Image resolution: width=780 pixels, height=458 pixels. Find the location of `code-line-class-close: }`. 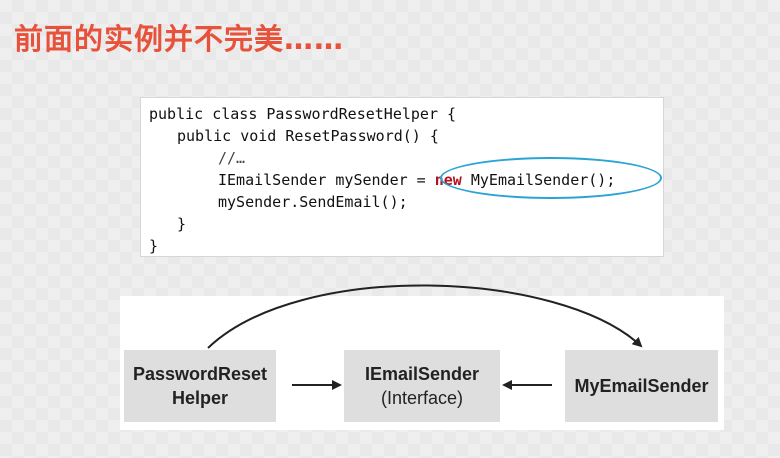

code-line-class-close: } is located at coordinates (154, 246).